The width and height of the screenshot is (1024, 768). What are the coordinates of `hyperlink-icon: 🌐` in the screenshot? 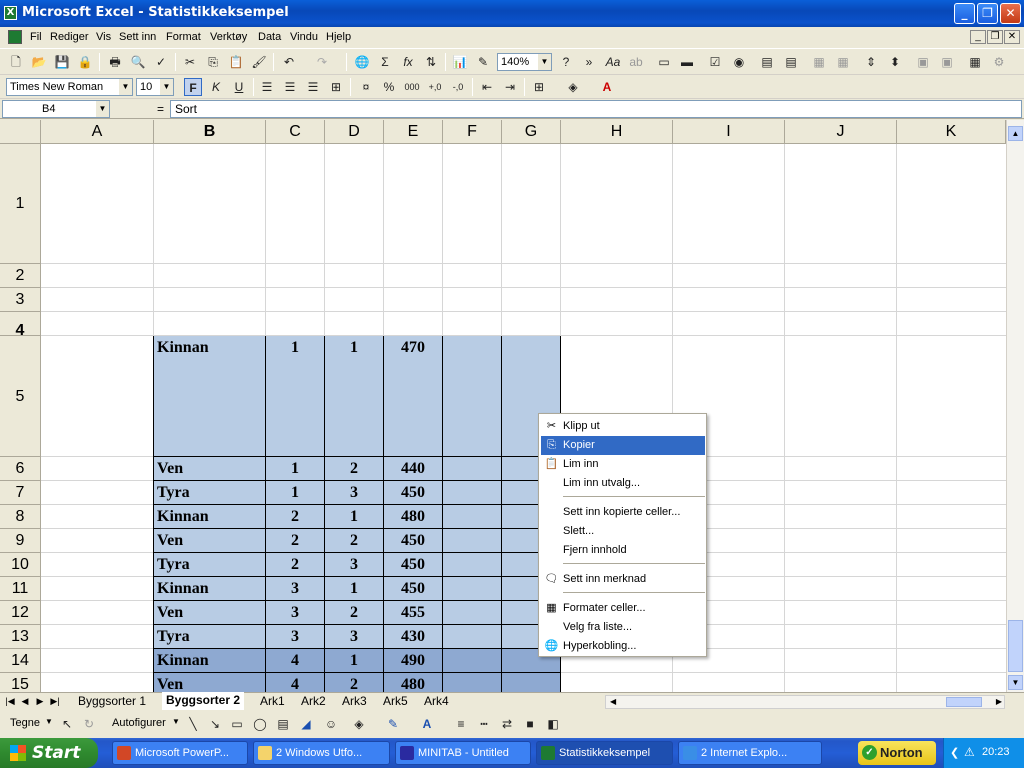 It's located at (362, 62).